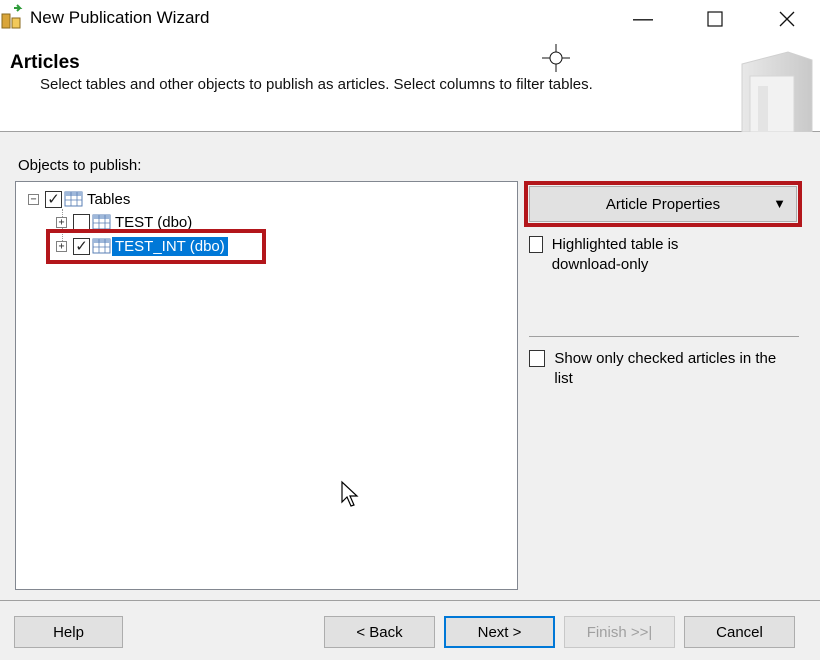  Describe the element at coordinates (61, 222) in the screenshot. I see `expand-toggle: +` at that location.